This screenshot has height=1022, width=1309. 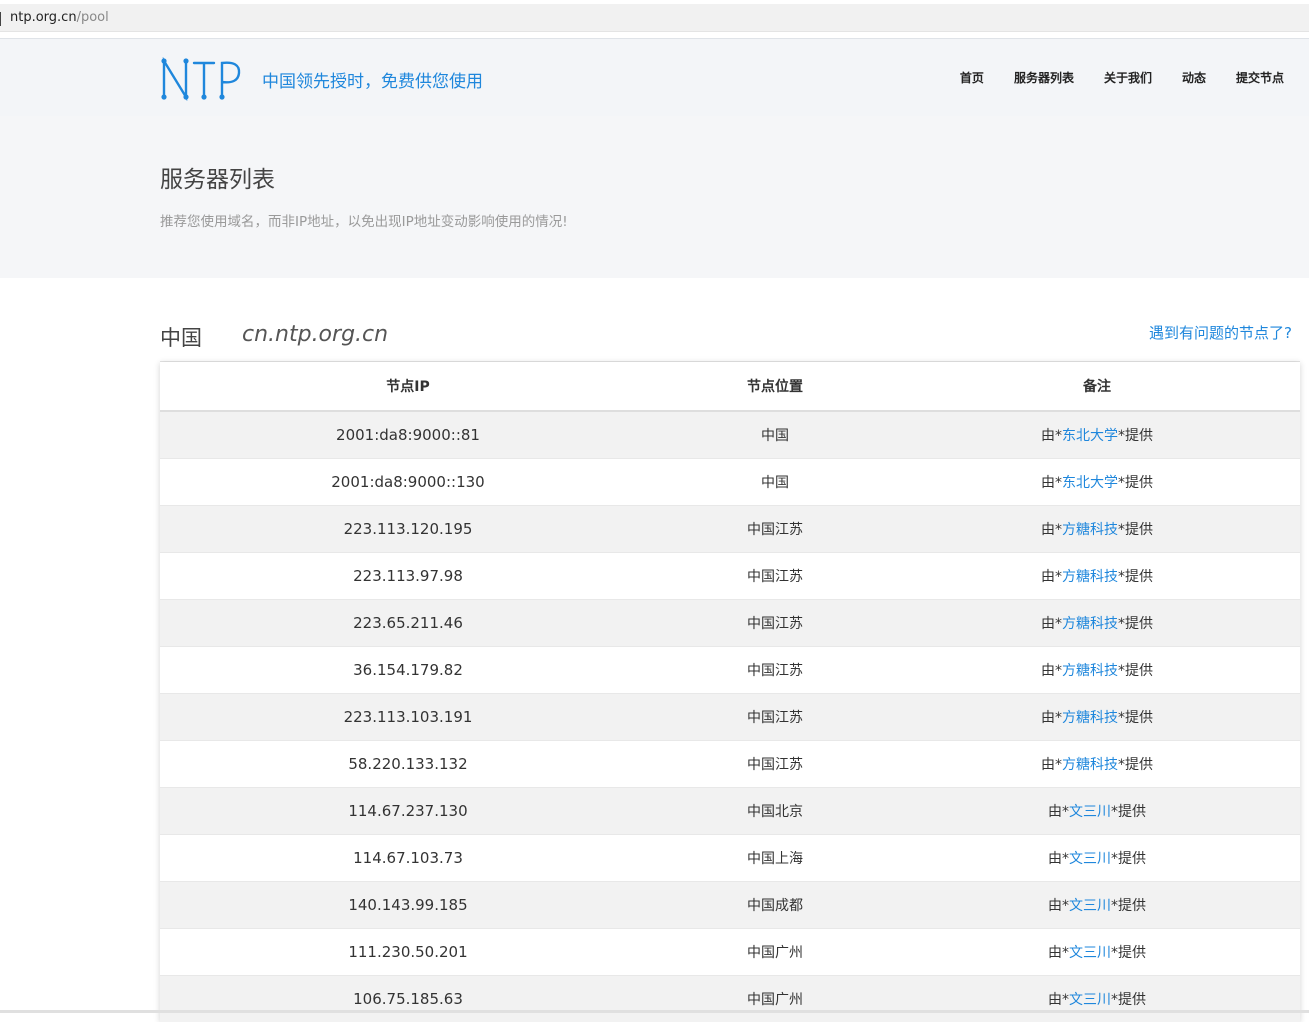 What do you see at coordinates (0, 19) in the screenshot?
I see `text-caret` at bounding box center [0, 19].